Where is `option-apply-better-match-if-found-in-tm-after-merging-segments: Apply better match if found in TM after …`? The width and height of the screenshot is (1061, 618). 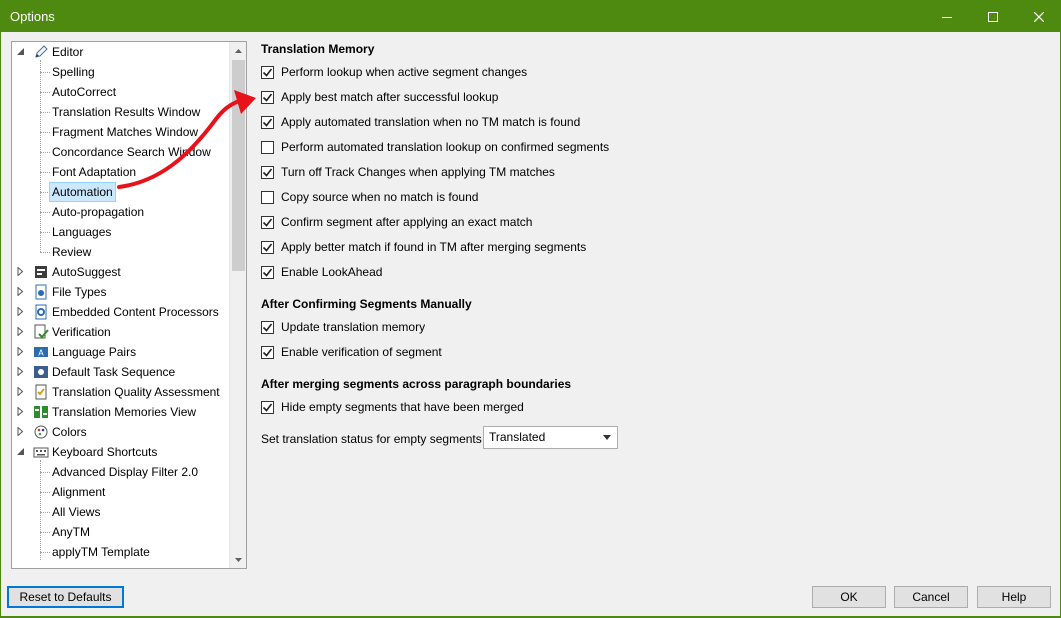 option-apply-better-match-if-found-in-tm-after-merging-segments: Apply better match if found in TM after … is located at coordinates (423, 247).